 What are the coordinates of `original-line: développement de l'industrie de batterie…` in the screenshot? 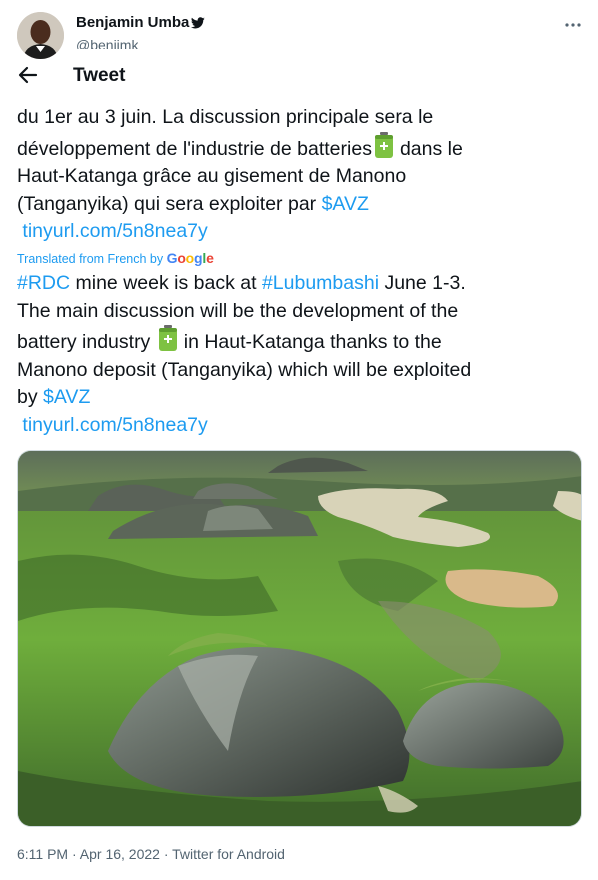 It's located at (299, 147).